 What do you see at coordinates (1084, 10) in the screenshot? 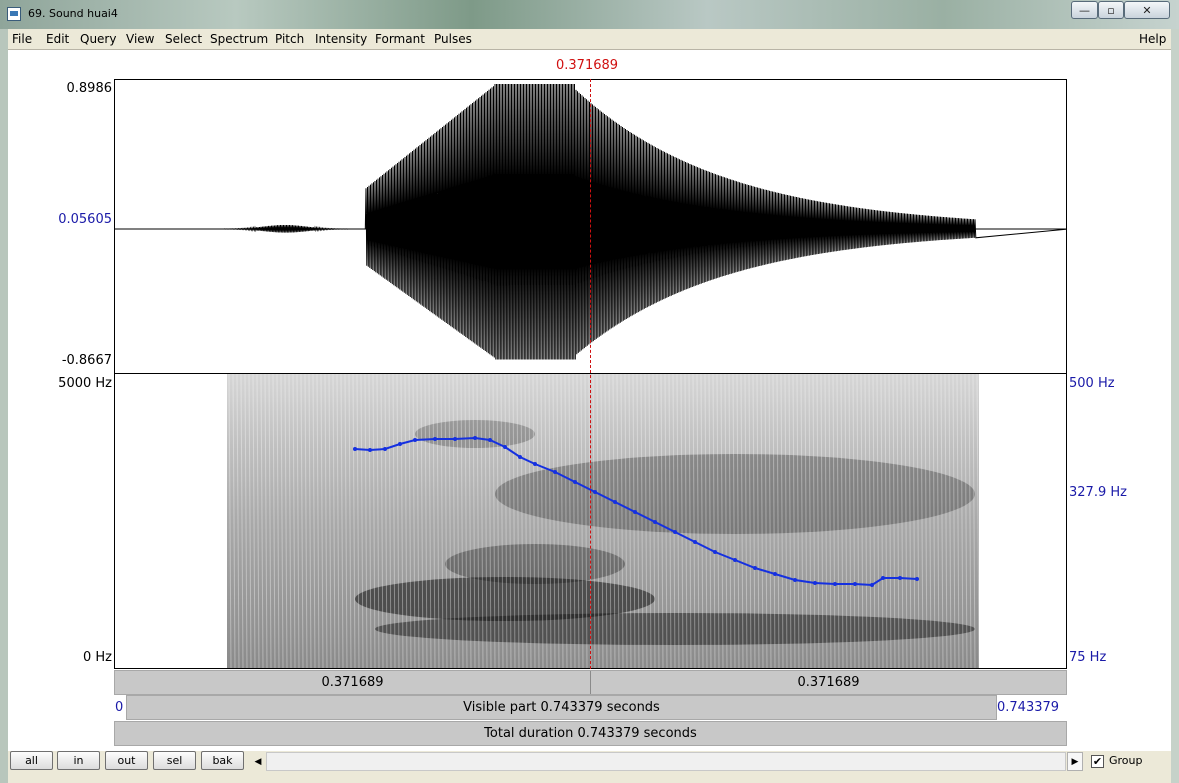
I see `minimize-button: —` at bounding box center [1084, 10].